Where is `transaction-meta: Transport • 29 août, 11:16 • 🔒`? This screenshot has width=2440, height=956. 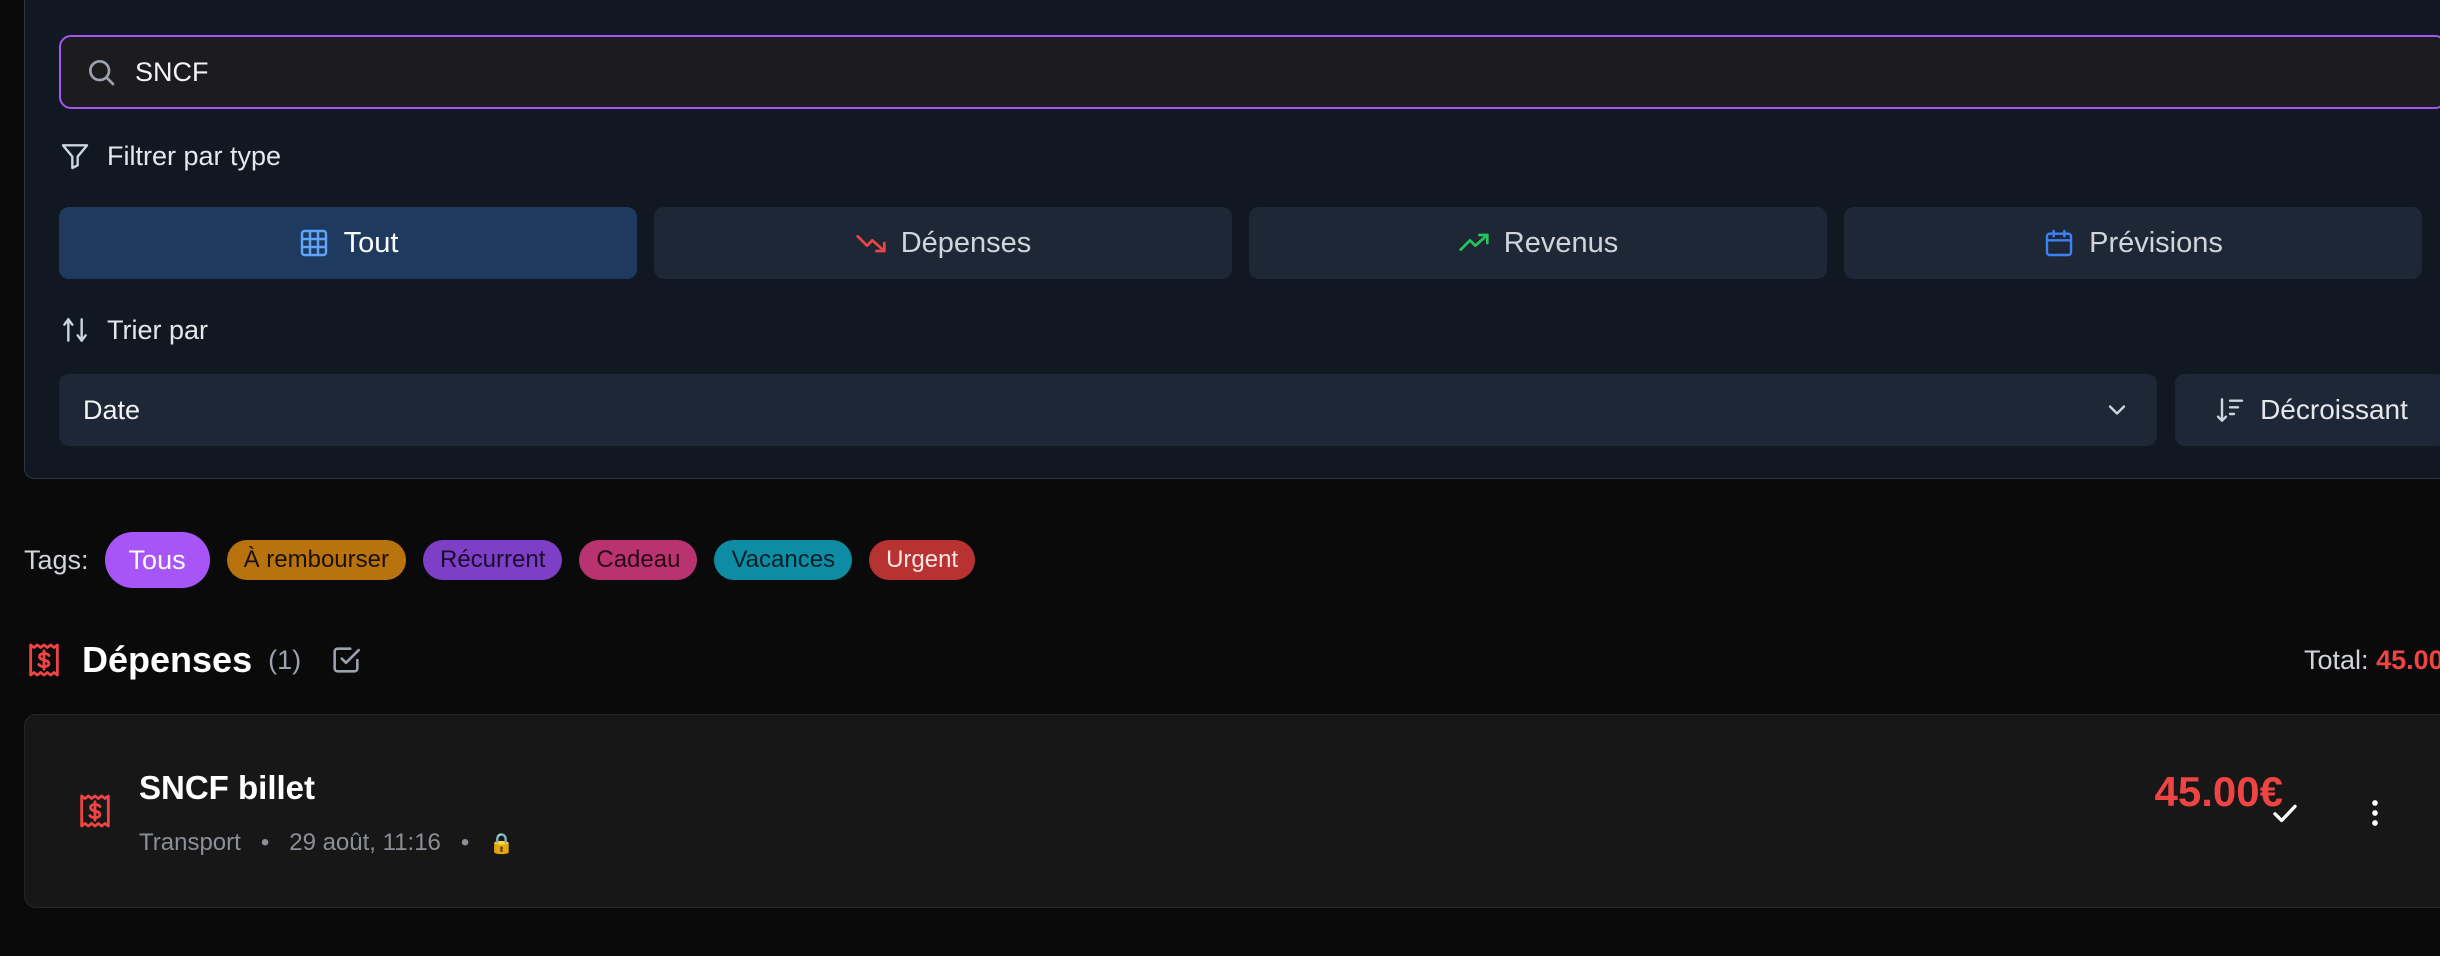 transaction-meta: Transport • 29 août, 11:16 • 🔒 is located at coordinates (326, 843).